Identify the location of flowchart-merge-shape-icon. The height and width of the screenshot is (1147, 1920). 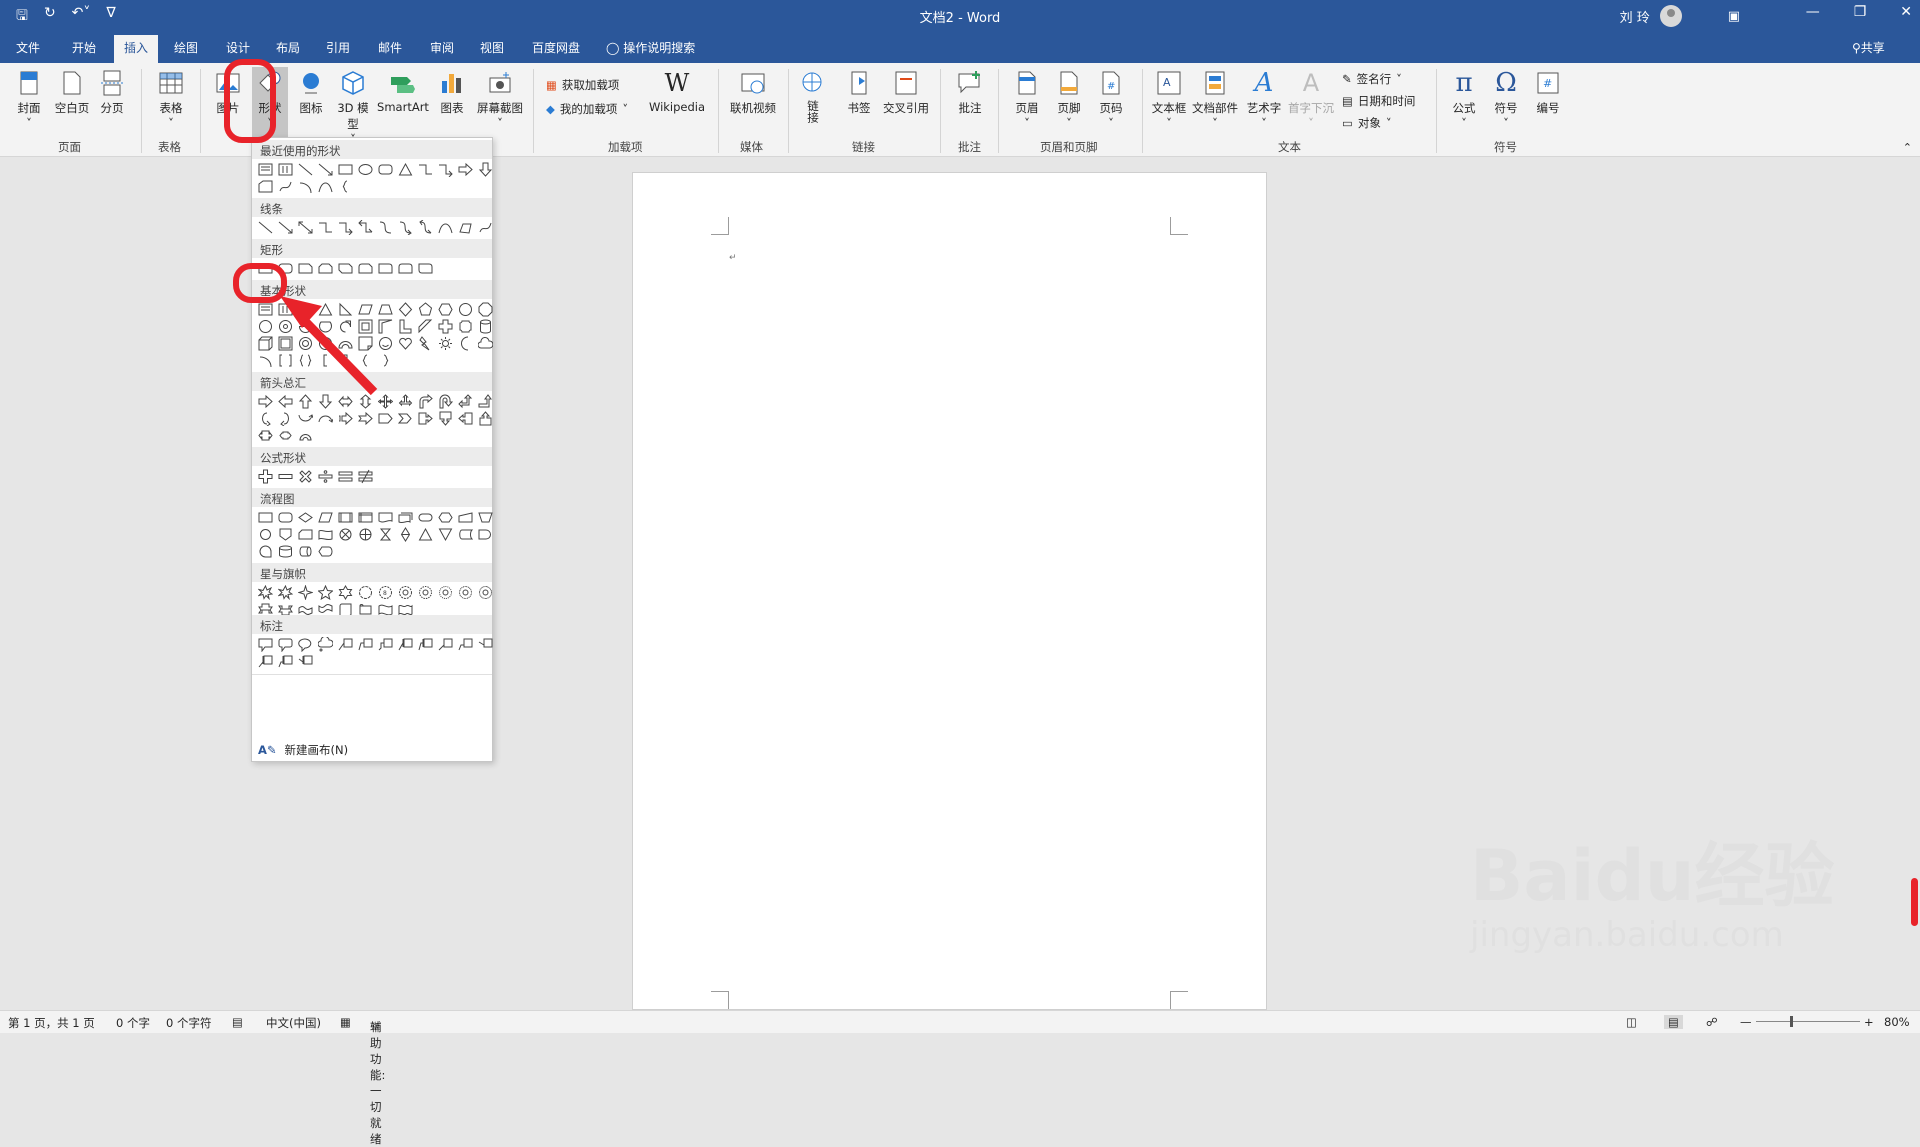
(445, 534).